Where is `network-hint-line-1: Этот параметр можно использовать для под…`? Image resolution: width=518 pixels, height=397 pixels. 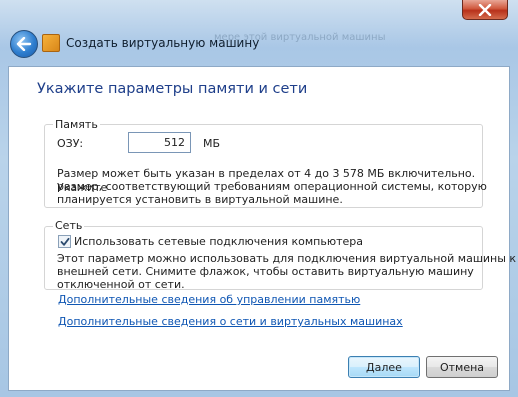 network-hint-line-1: Этот параметр можно использовать для под… is located at coordinates (287, 258).